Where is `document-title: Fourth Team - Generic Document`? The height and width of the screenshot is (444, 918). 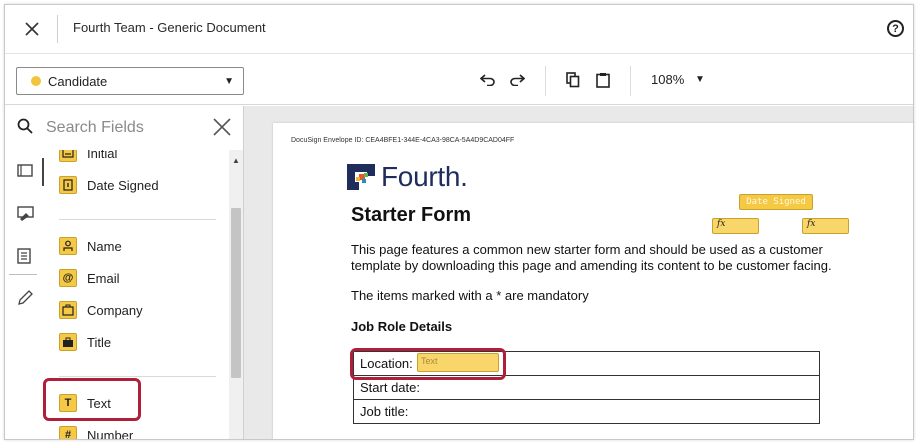 document-title: Fourth Team - Generic Document is located at coordinates (169, 27).